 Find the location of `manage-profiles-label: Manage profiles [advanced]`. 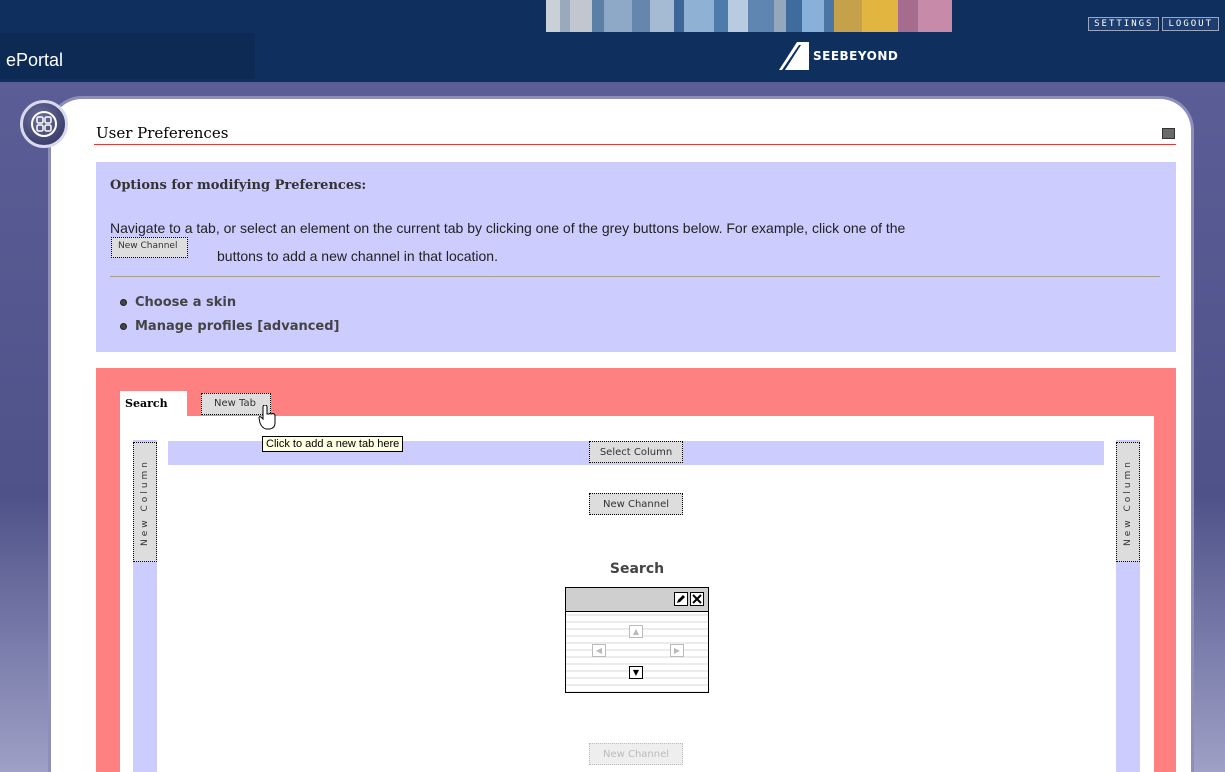

manage-profiles-label: Manage profiles [advanced] is located at coordinates (237, 326).